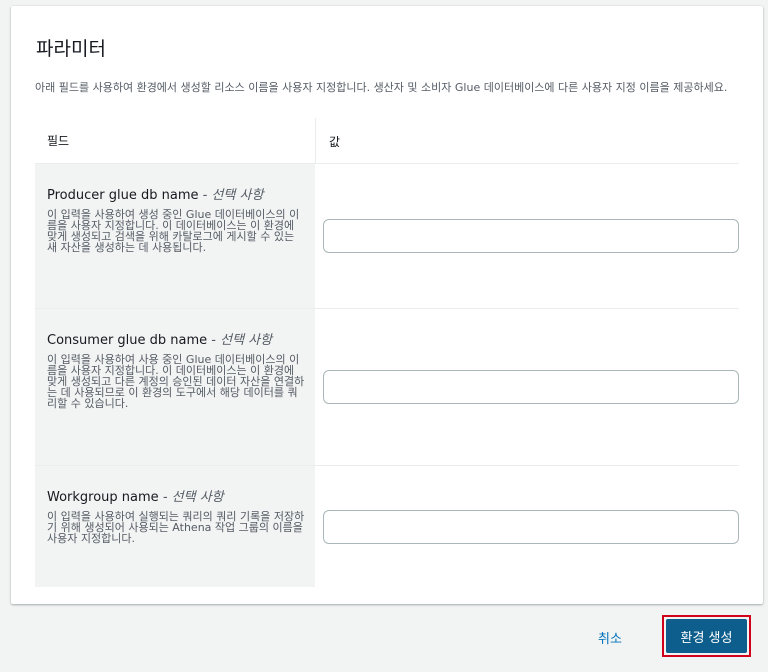 The image size is (768, 672). I want to click on create-environment-button: 환경 생성, so click(706, 636).